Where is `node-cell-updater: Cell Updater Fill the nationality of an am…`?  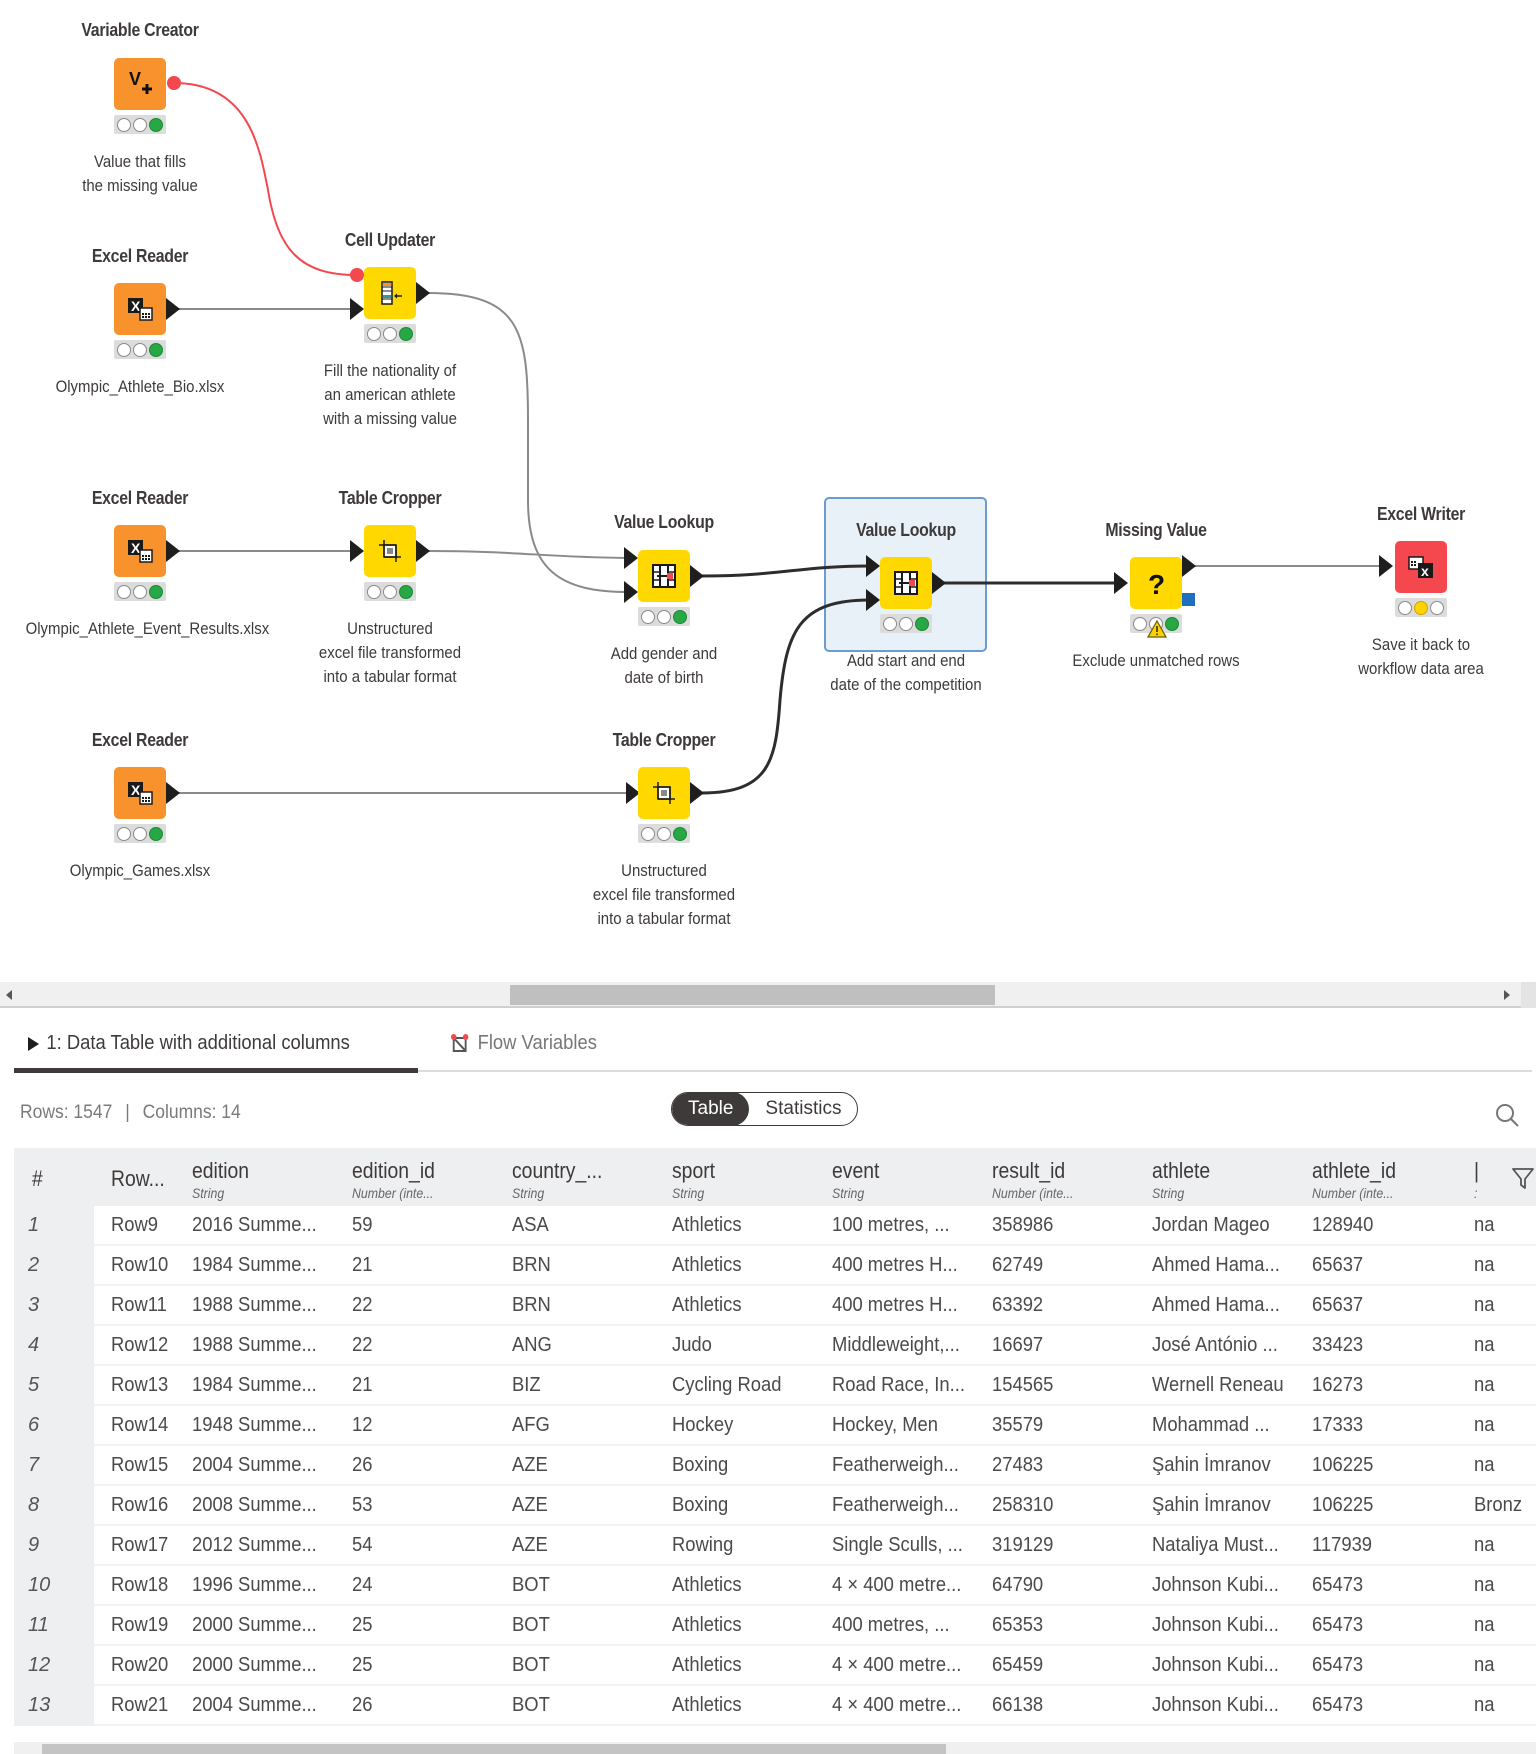
node-cell-updater: Cell Updater Fill the nationality of an am… is located at coordinates (390, 329).